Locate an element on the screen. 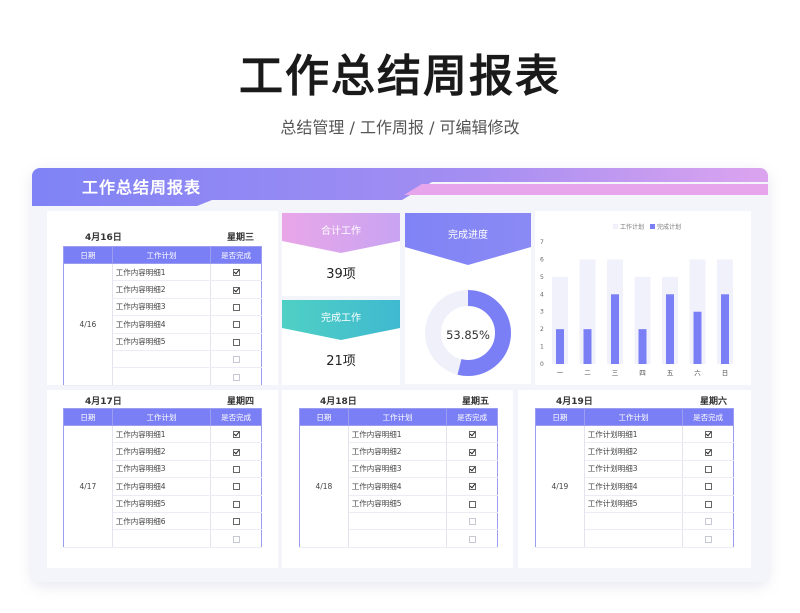 This screenshot has width=800, height=613. day-date-label: 4月18日 is located at coordinates (338, 402).